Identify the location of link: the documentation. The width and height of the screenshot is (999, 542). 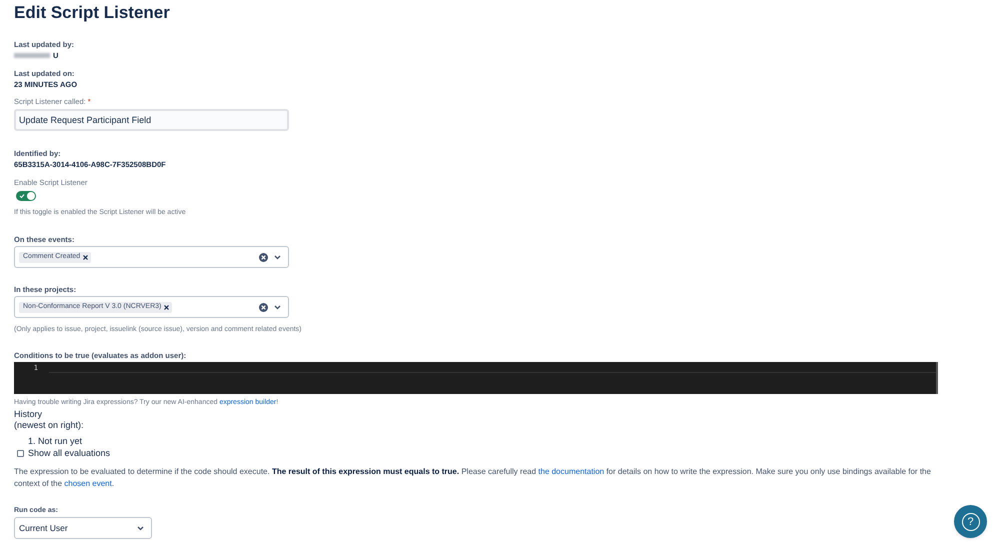
(571, 471).